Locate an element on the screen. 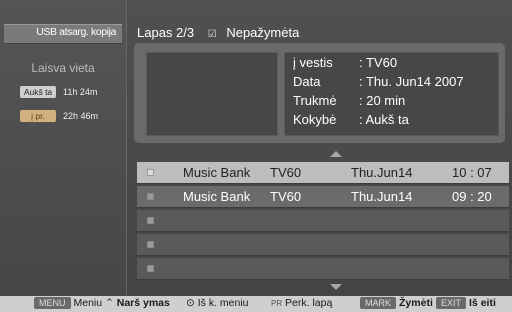 Image resolution: width=512 pixels, height=312 pixels. detail-quality-value: : Aukš ta is located at coordinates (384, 119).